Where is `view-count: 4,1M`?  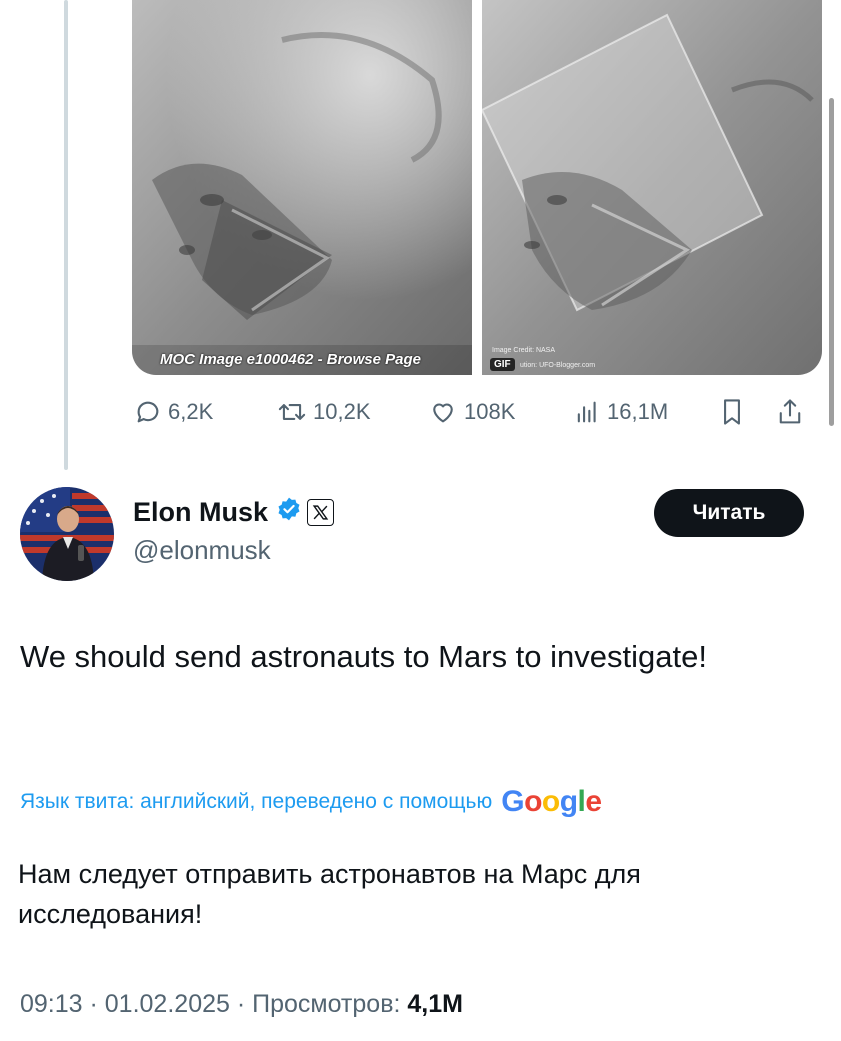 view-count: 4,1M is located at coordinates (435, 1004).